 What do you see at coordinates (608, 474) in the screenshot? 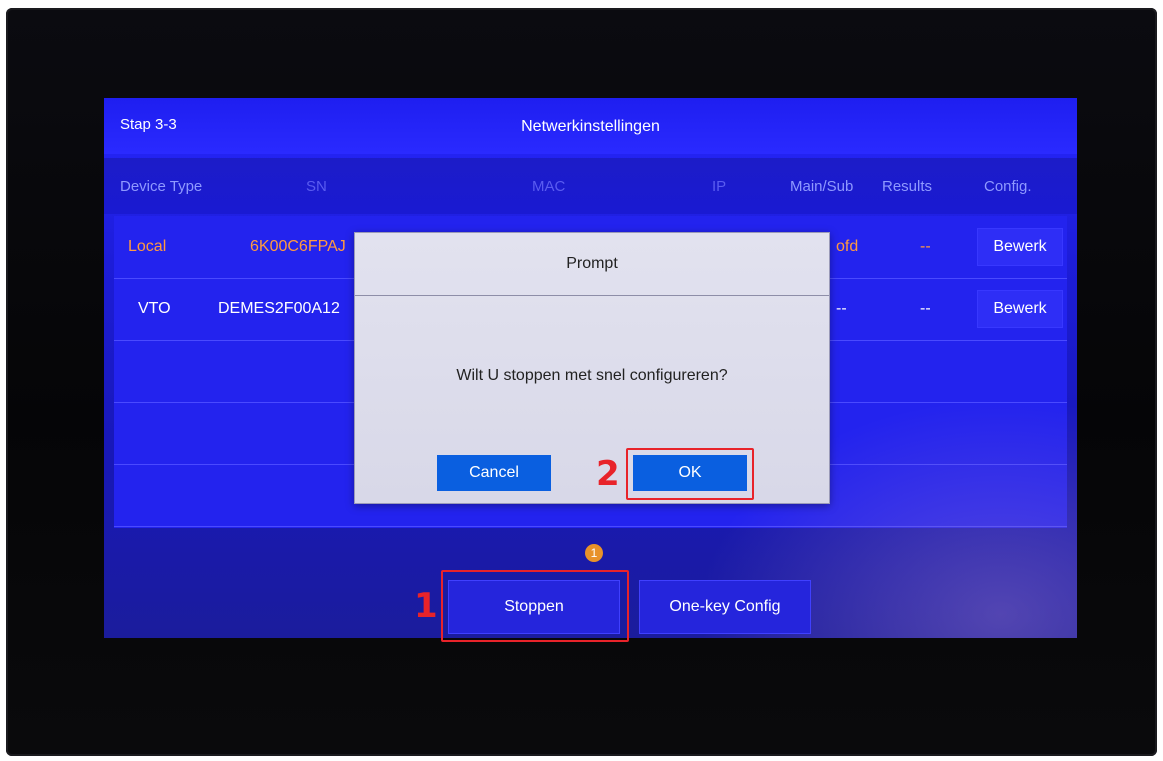
I see `step-2-marker: 2` at bounding box center [608, 474].